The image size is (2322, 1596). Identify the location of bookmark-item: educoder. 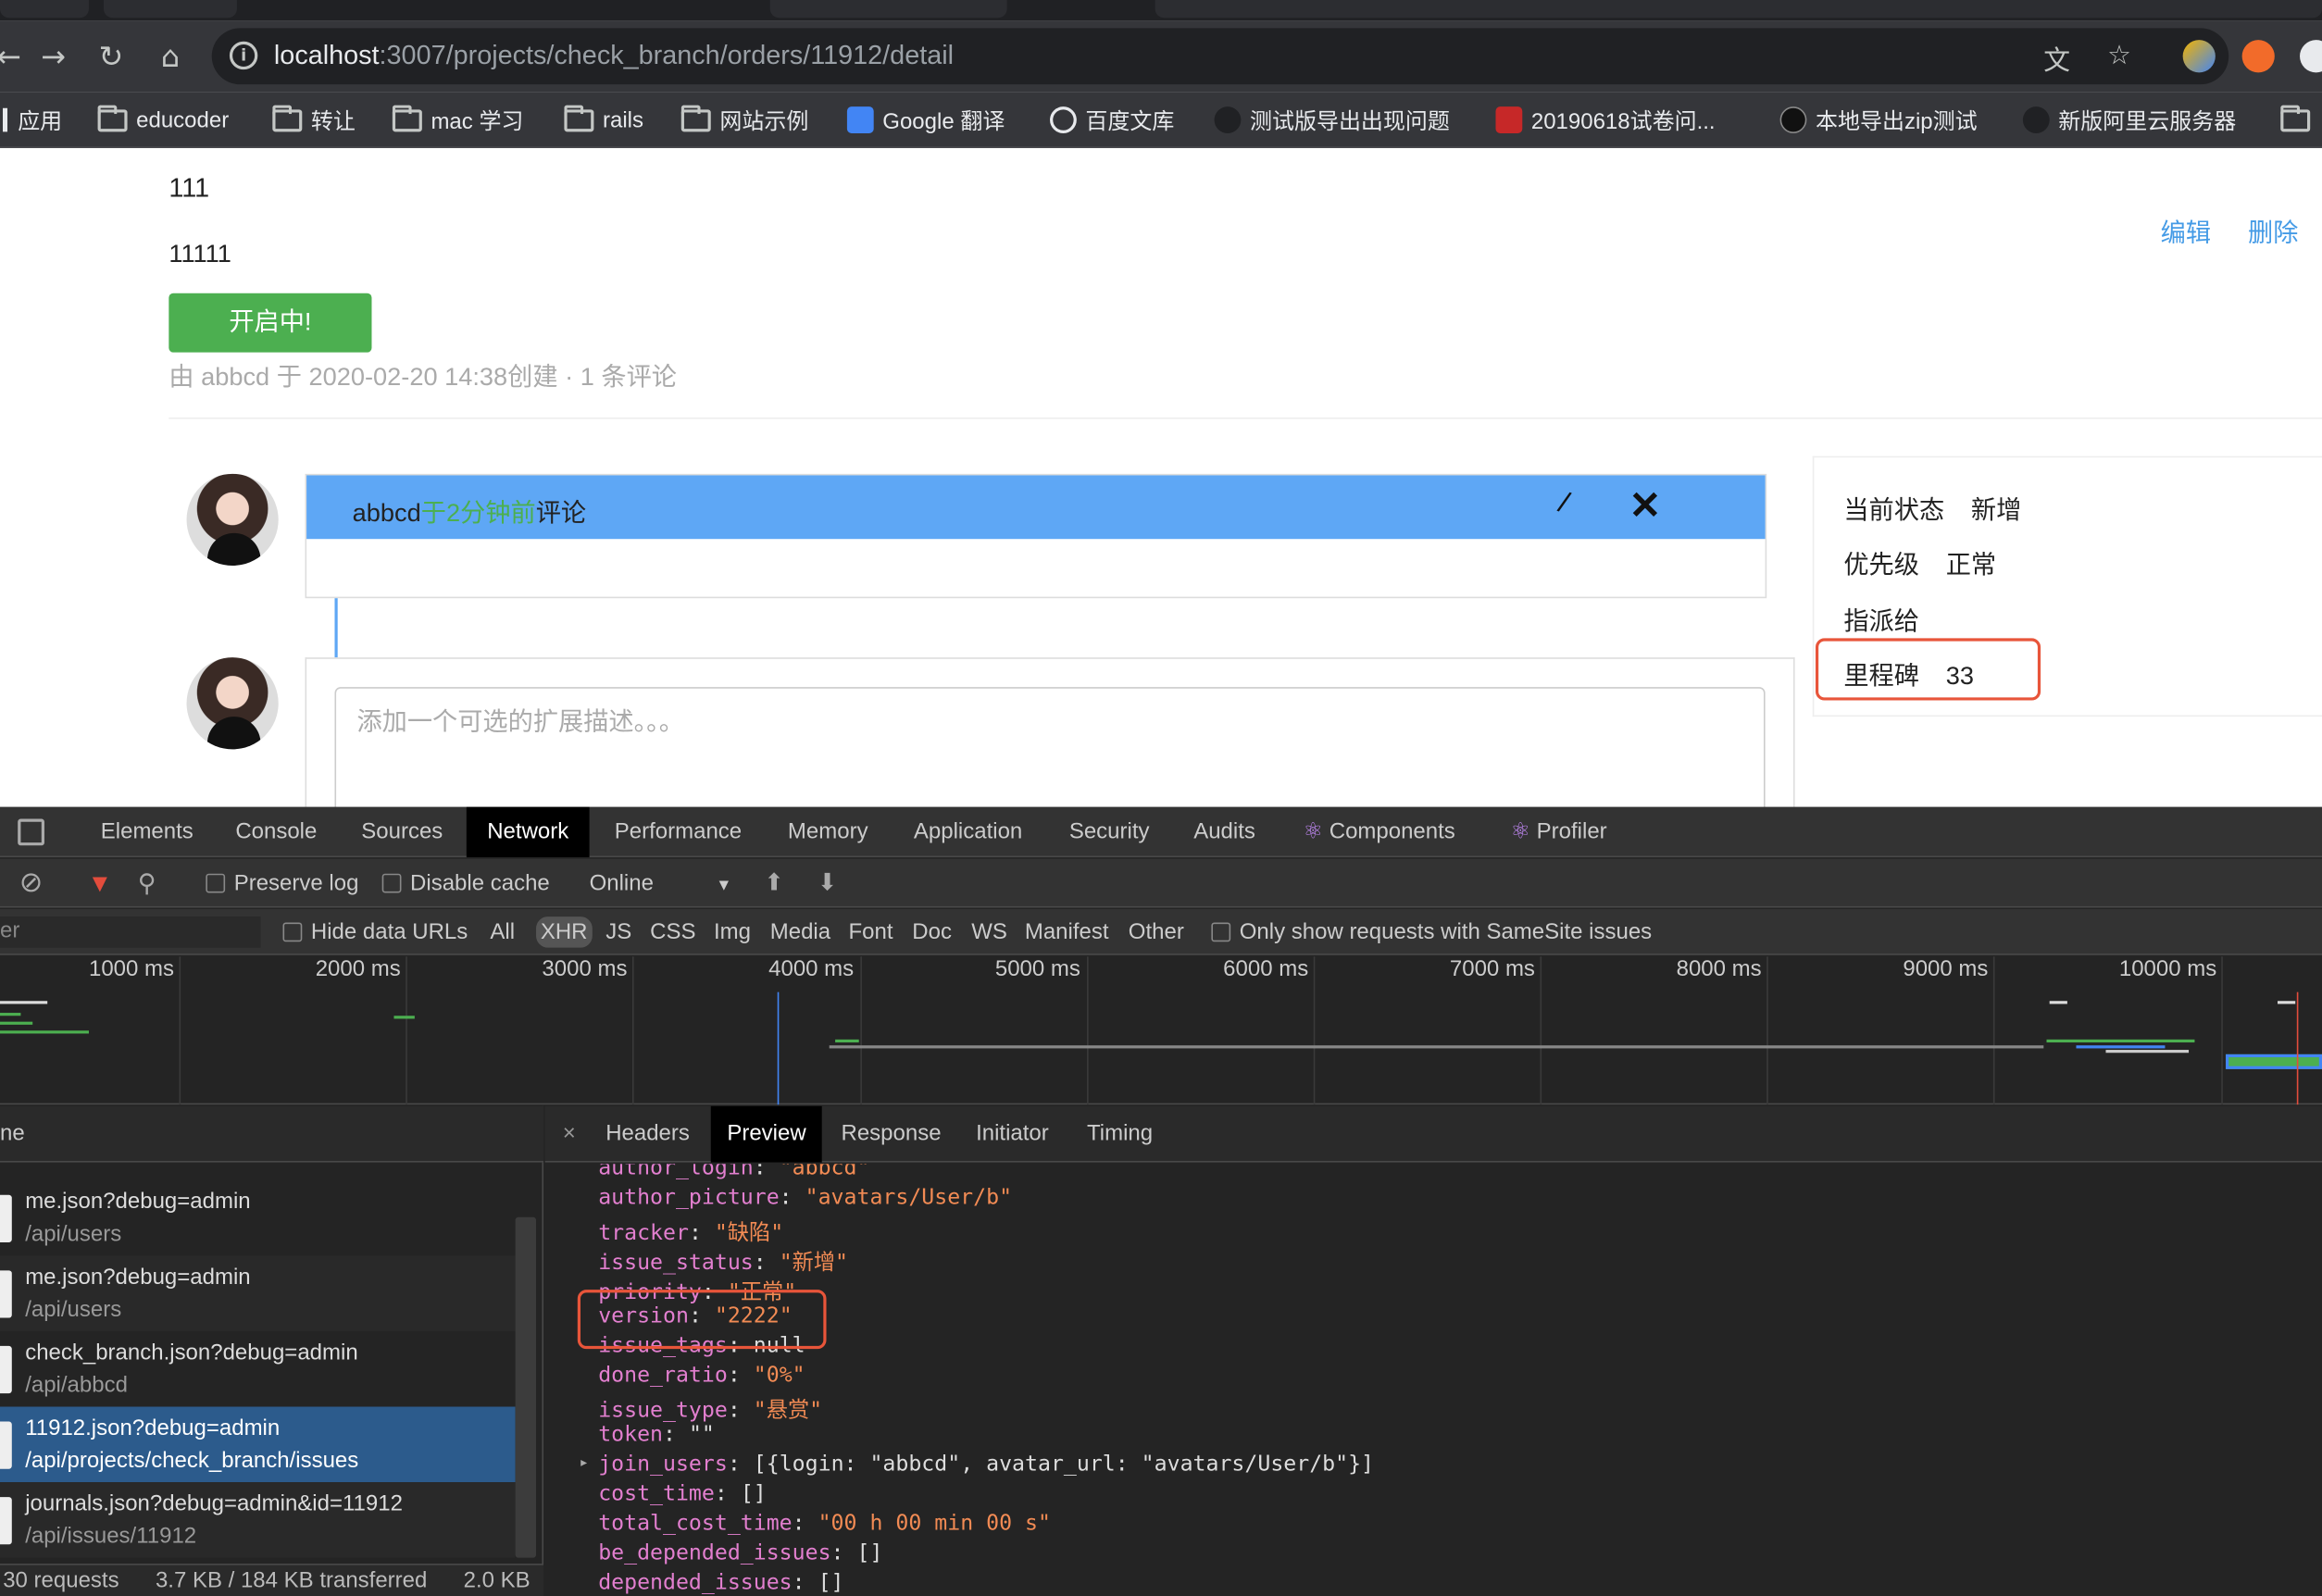
(163, 120).